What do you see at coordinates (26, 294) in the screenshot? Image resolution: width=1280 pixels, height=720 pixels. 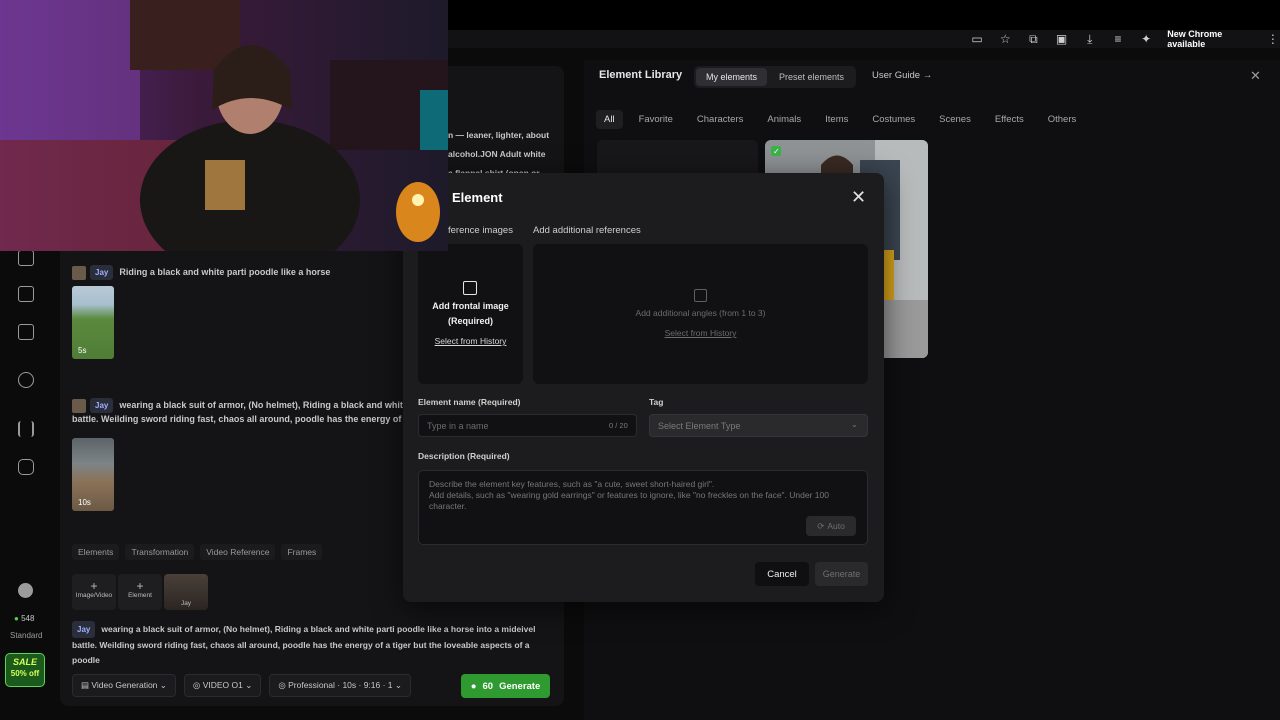 I see `video-icon` at bounding box center [26, 294].